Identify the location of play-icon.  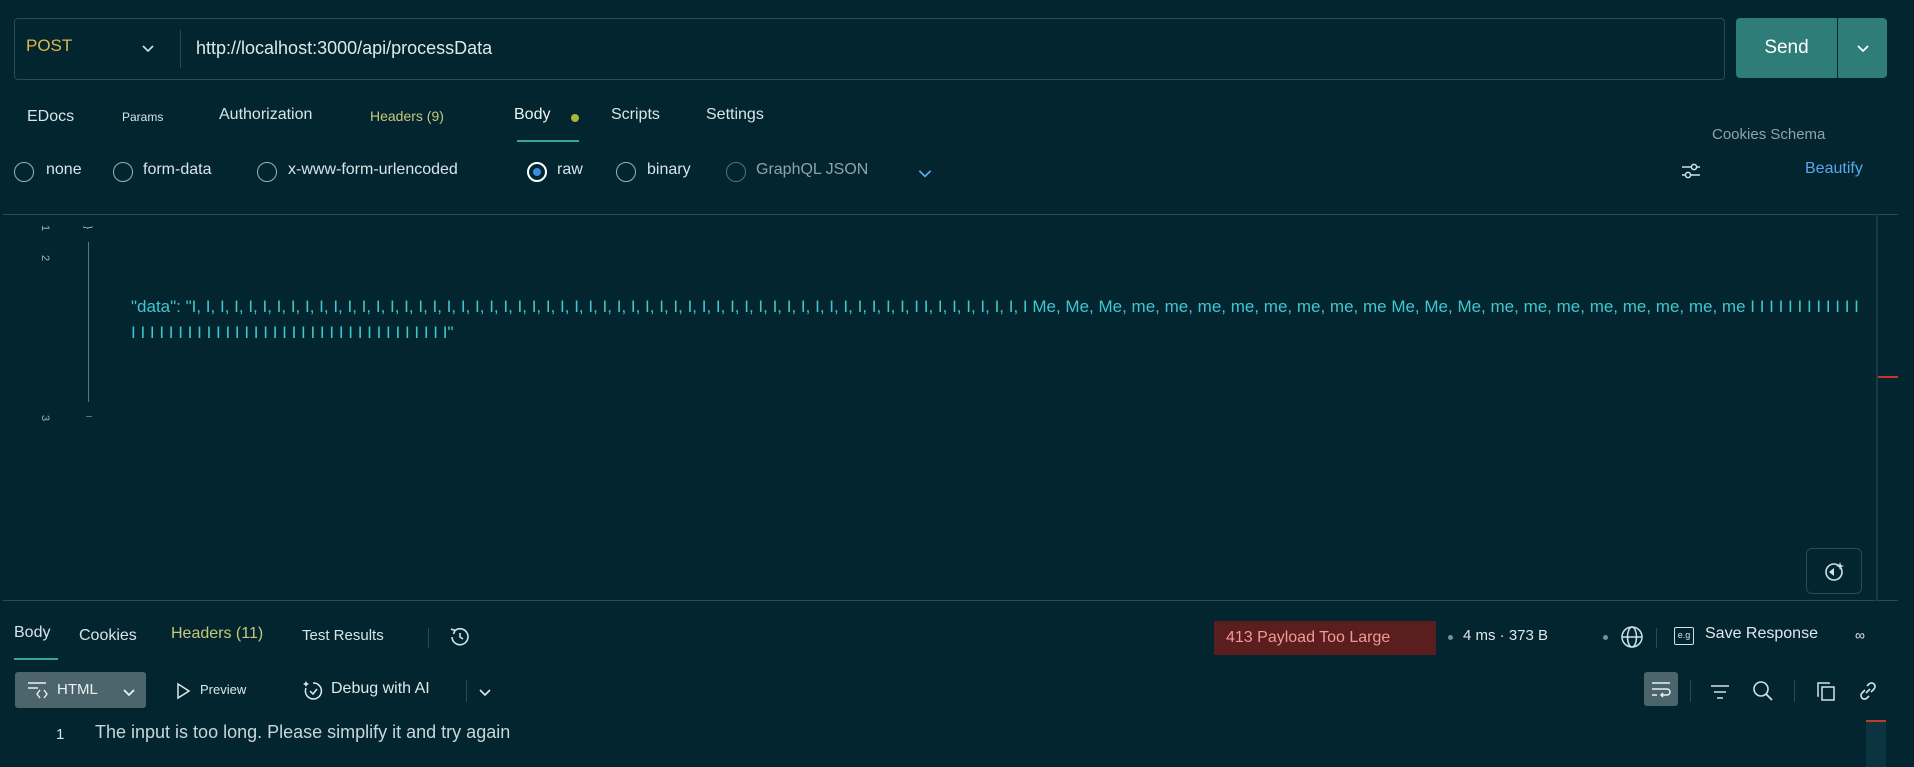
(183, 691).